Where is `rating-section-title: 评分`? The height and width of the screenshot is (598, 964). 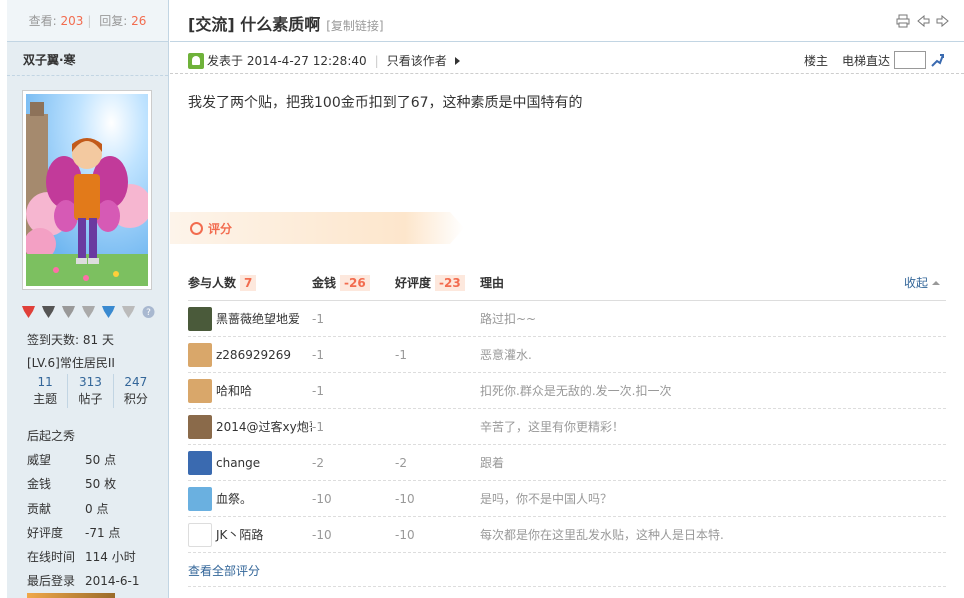 rating-section-title: 评分 is located at coordinates (211, 228).